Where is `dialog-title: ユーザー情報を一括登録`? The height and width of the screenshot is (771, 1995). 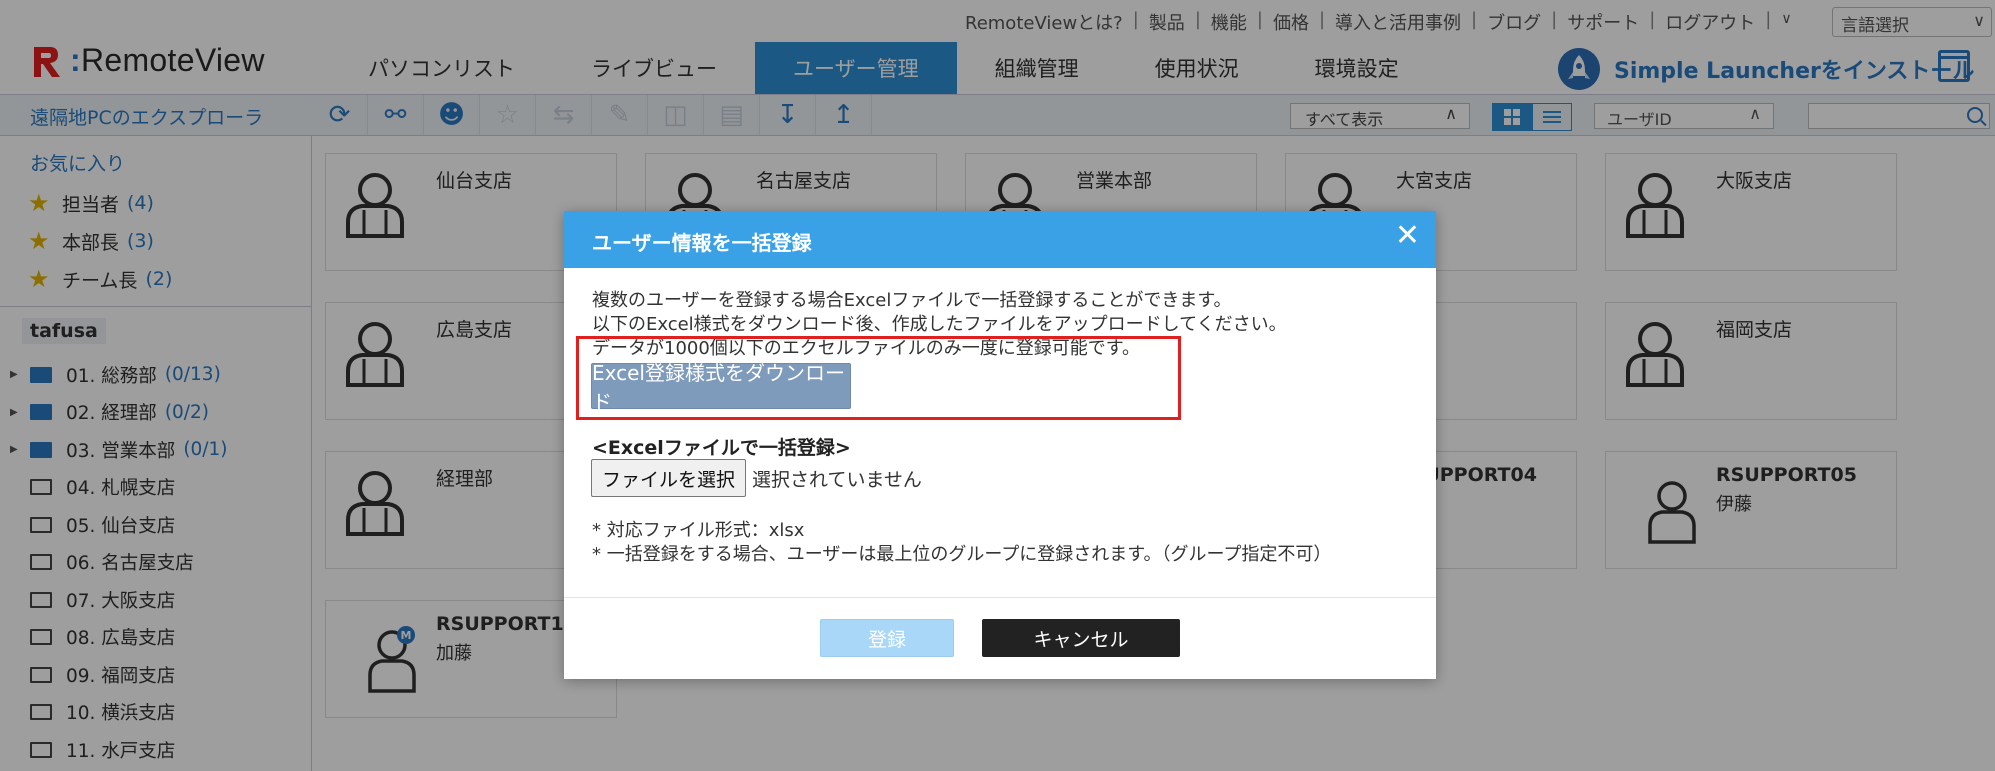
dialog-title: ユーザー情報を一括登録 is located at coordinates (702, 243).